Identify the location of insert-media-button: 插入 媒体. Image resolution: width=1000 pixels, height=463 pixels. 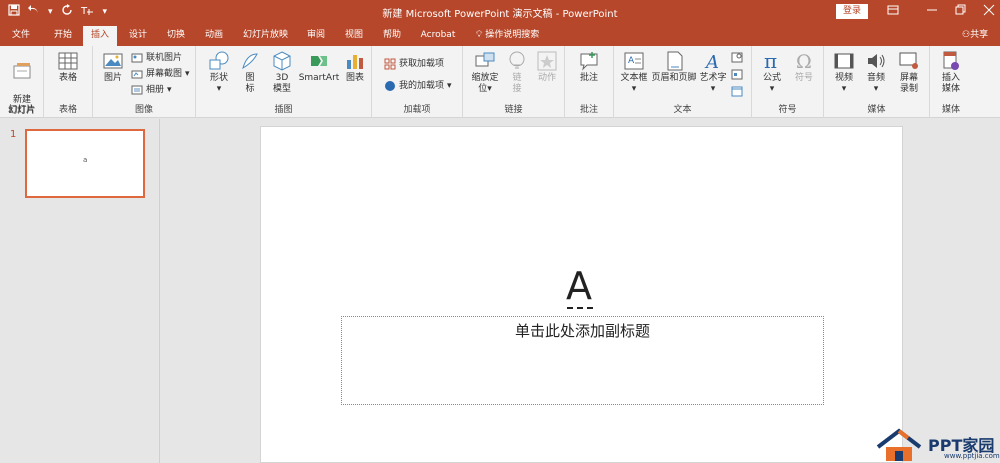
(951, 72).